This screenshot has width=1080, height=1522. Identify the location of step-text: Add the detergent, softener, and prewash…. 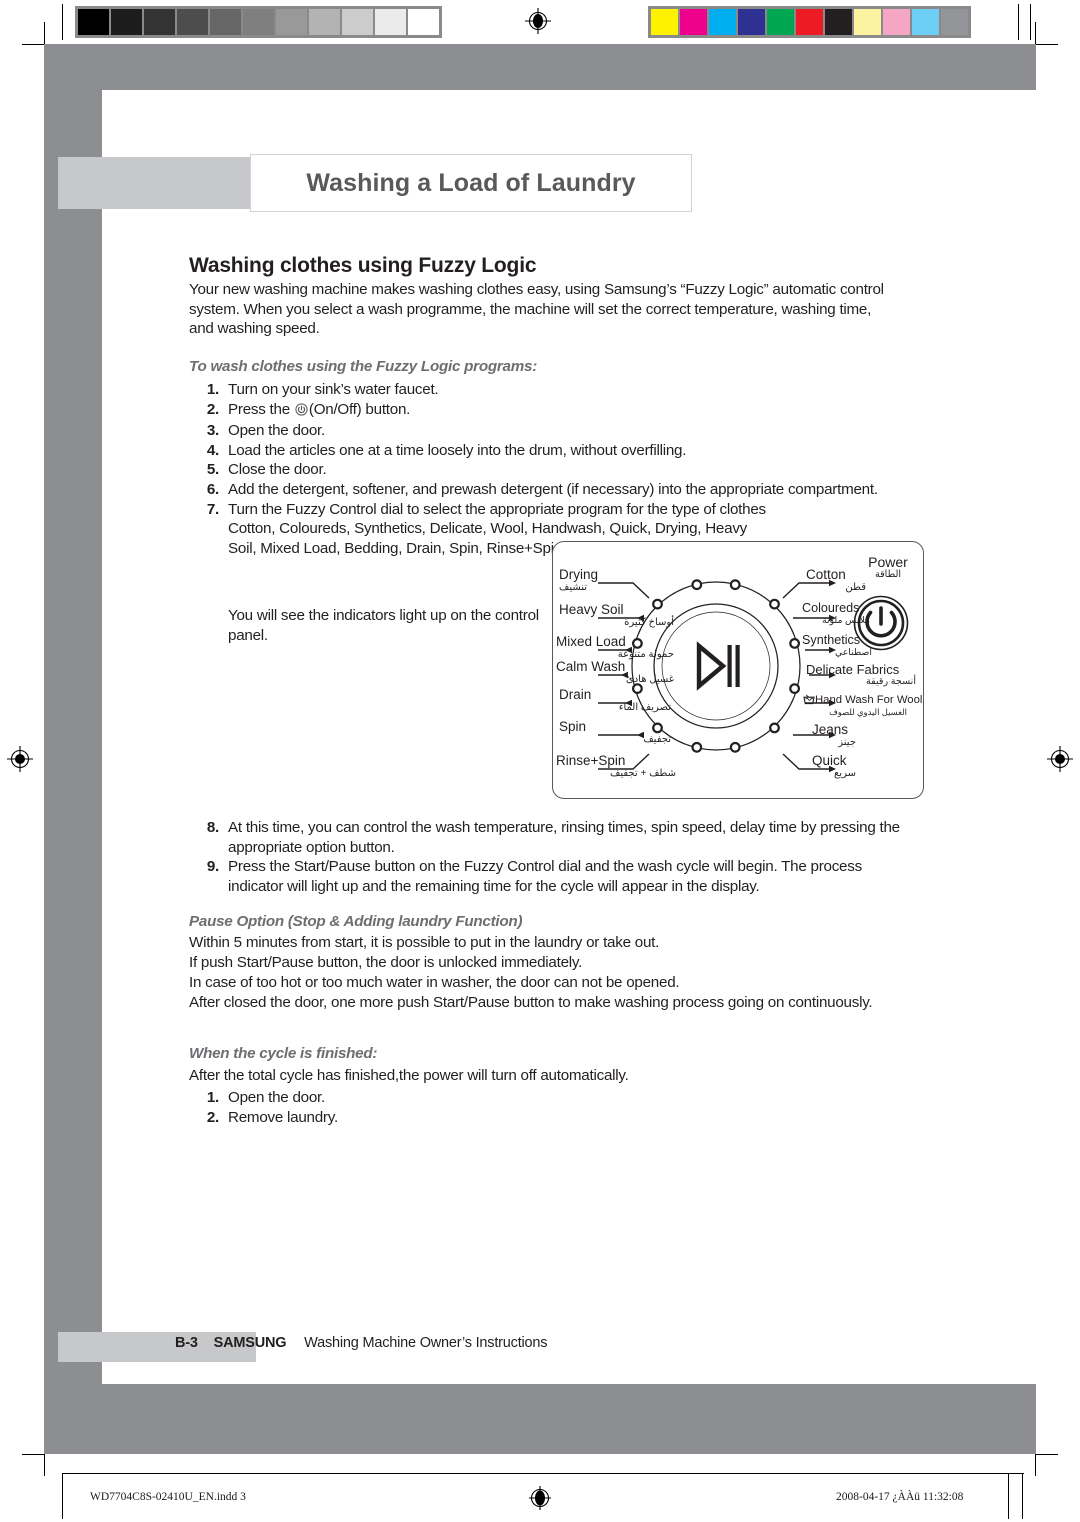
(553, 489).